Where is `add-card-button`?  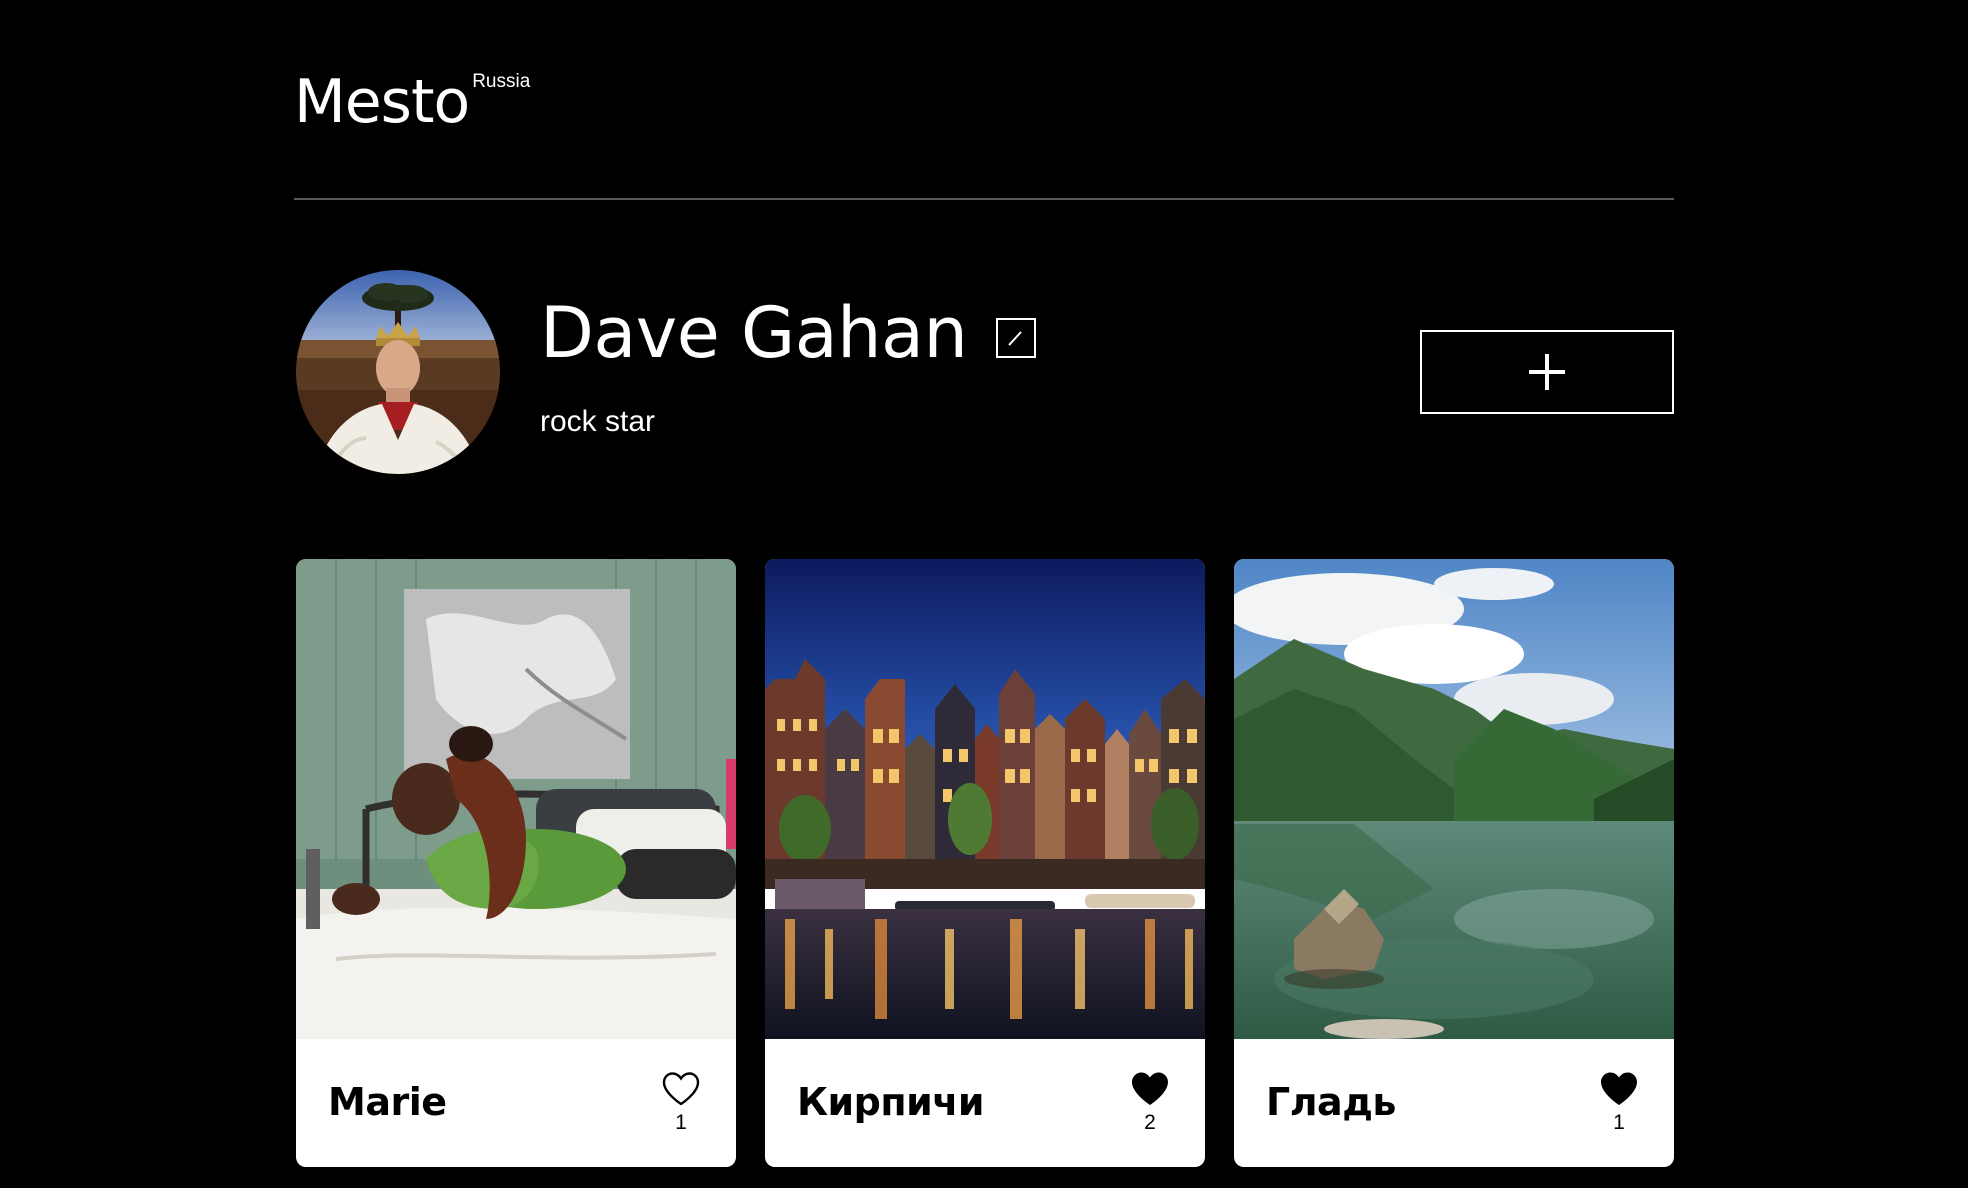 add-card-button is located at coordinates (1547, 372).